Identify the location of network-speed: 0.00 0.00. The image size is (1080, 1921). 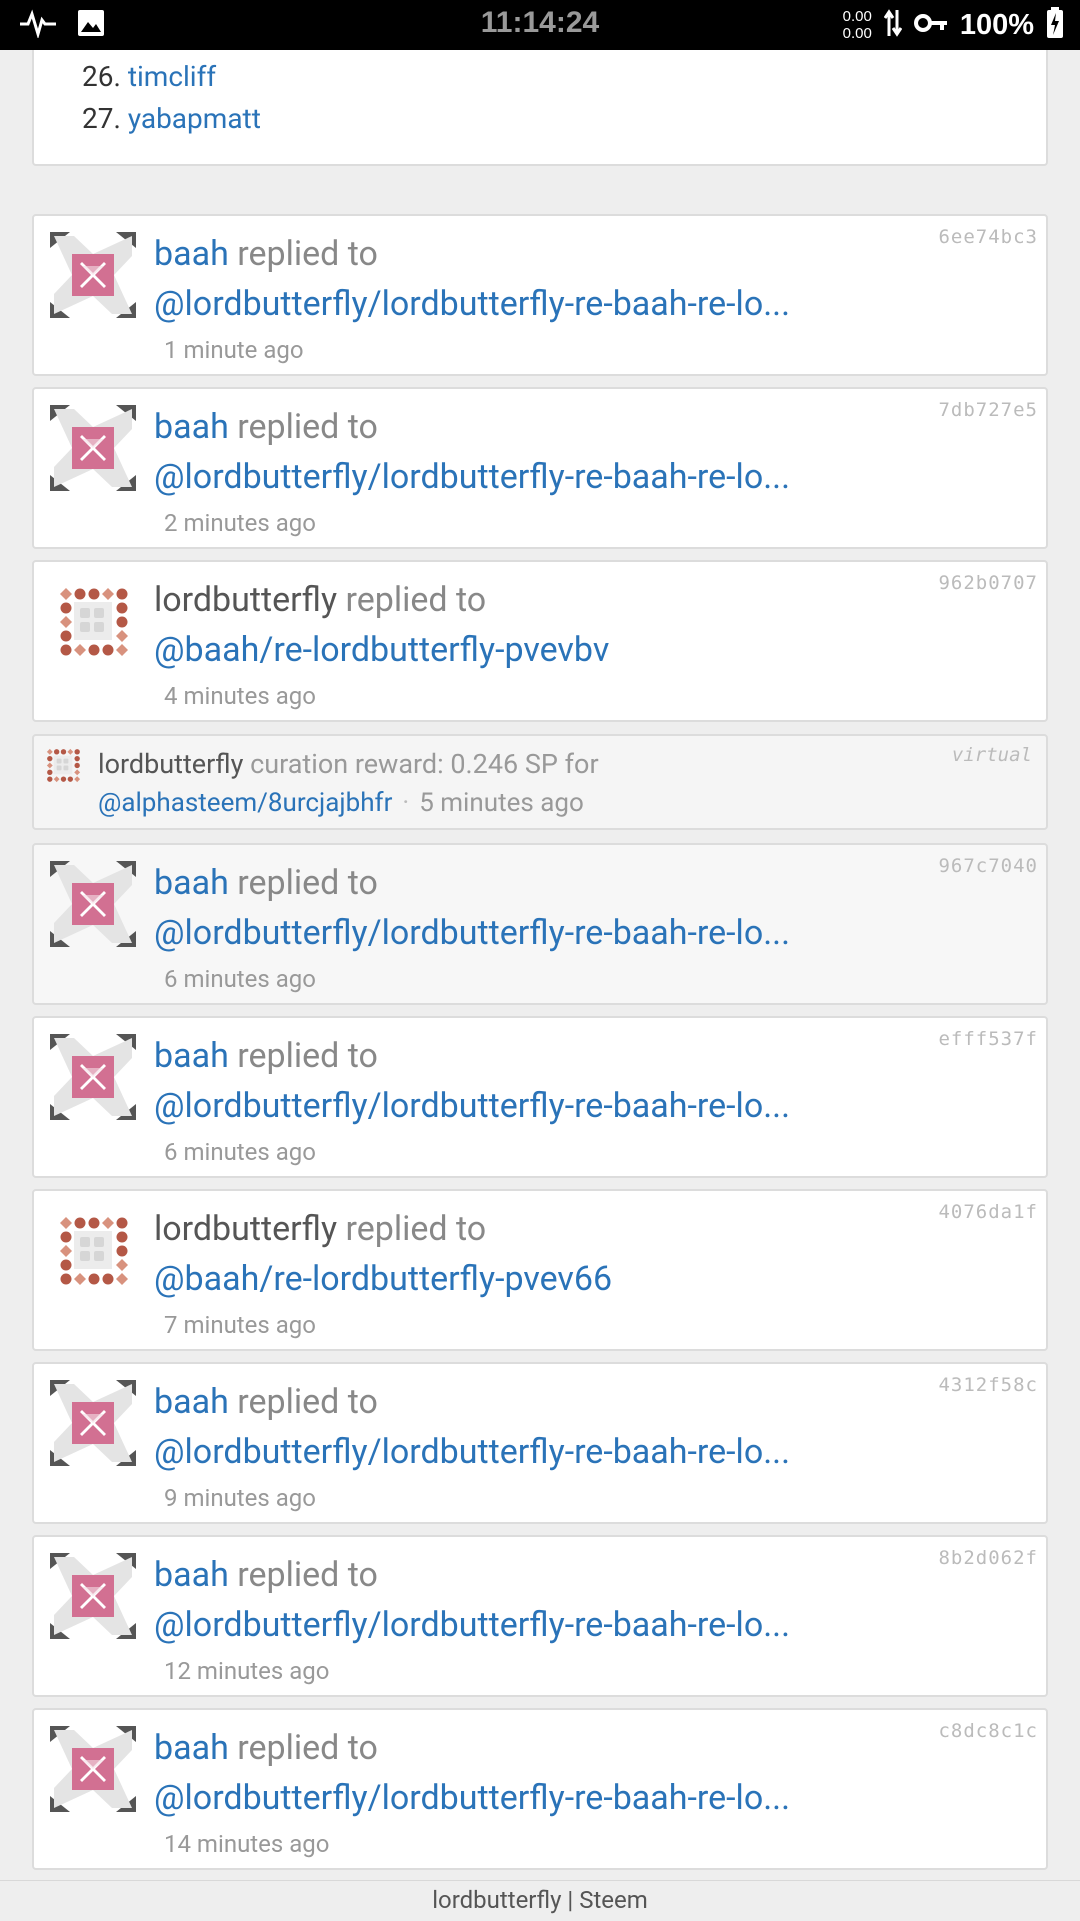
(857, 25).